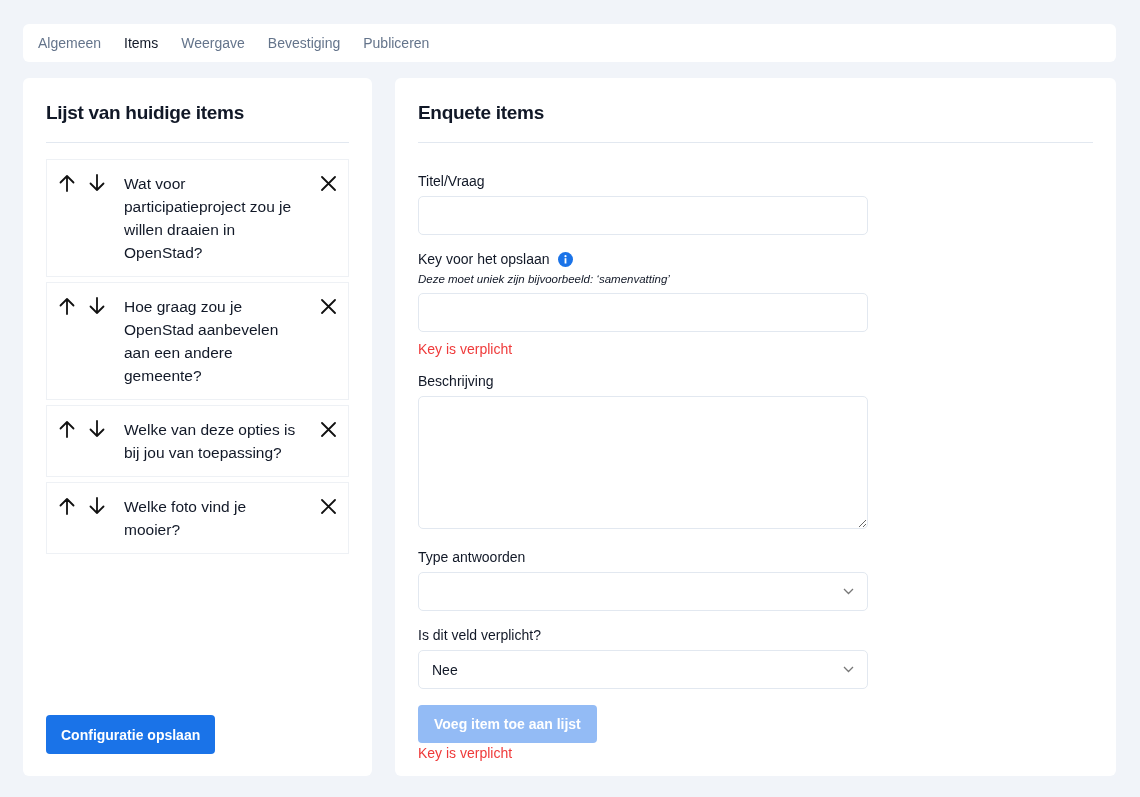  Describe the element at coordinates (565, 259) in the screenshot. I see `info-icon` at that location.